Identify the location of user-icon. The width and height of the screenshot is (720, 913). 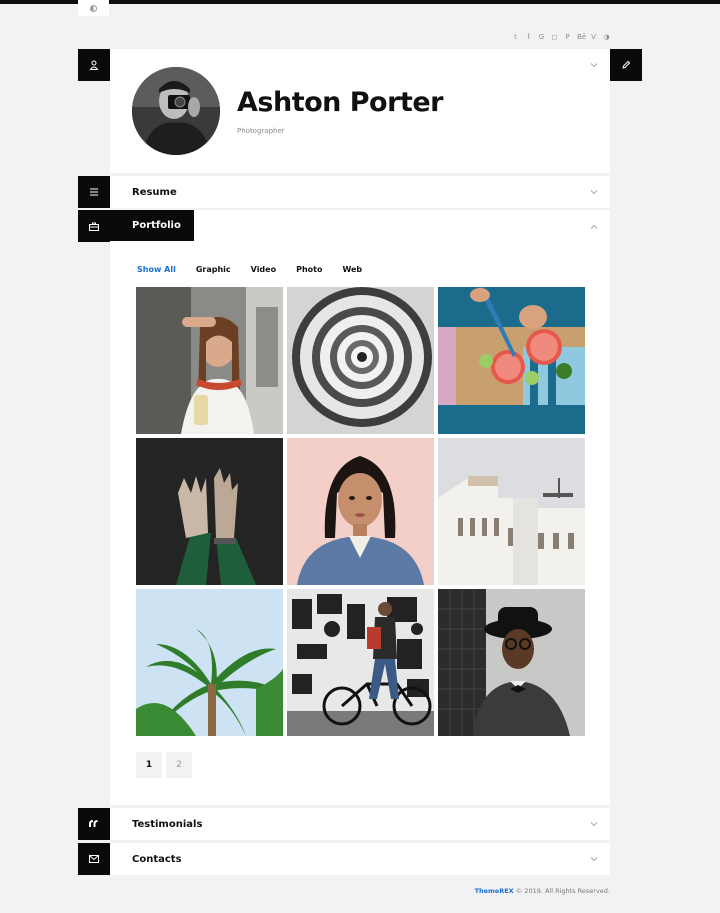
(94, 65).